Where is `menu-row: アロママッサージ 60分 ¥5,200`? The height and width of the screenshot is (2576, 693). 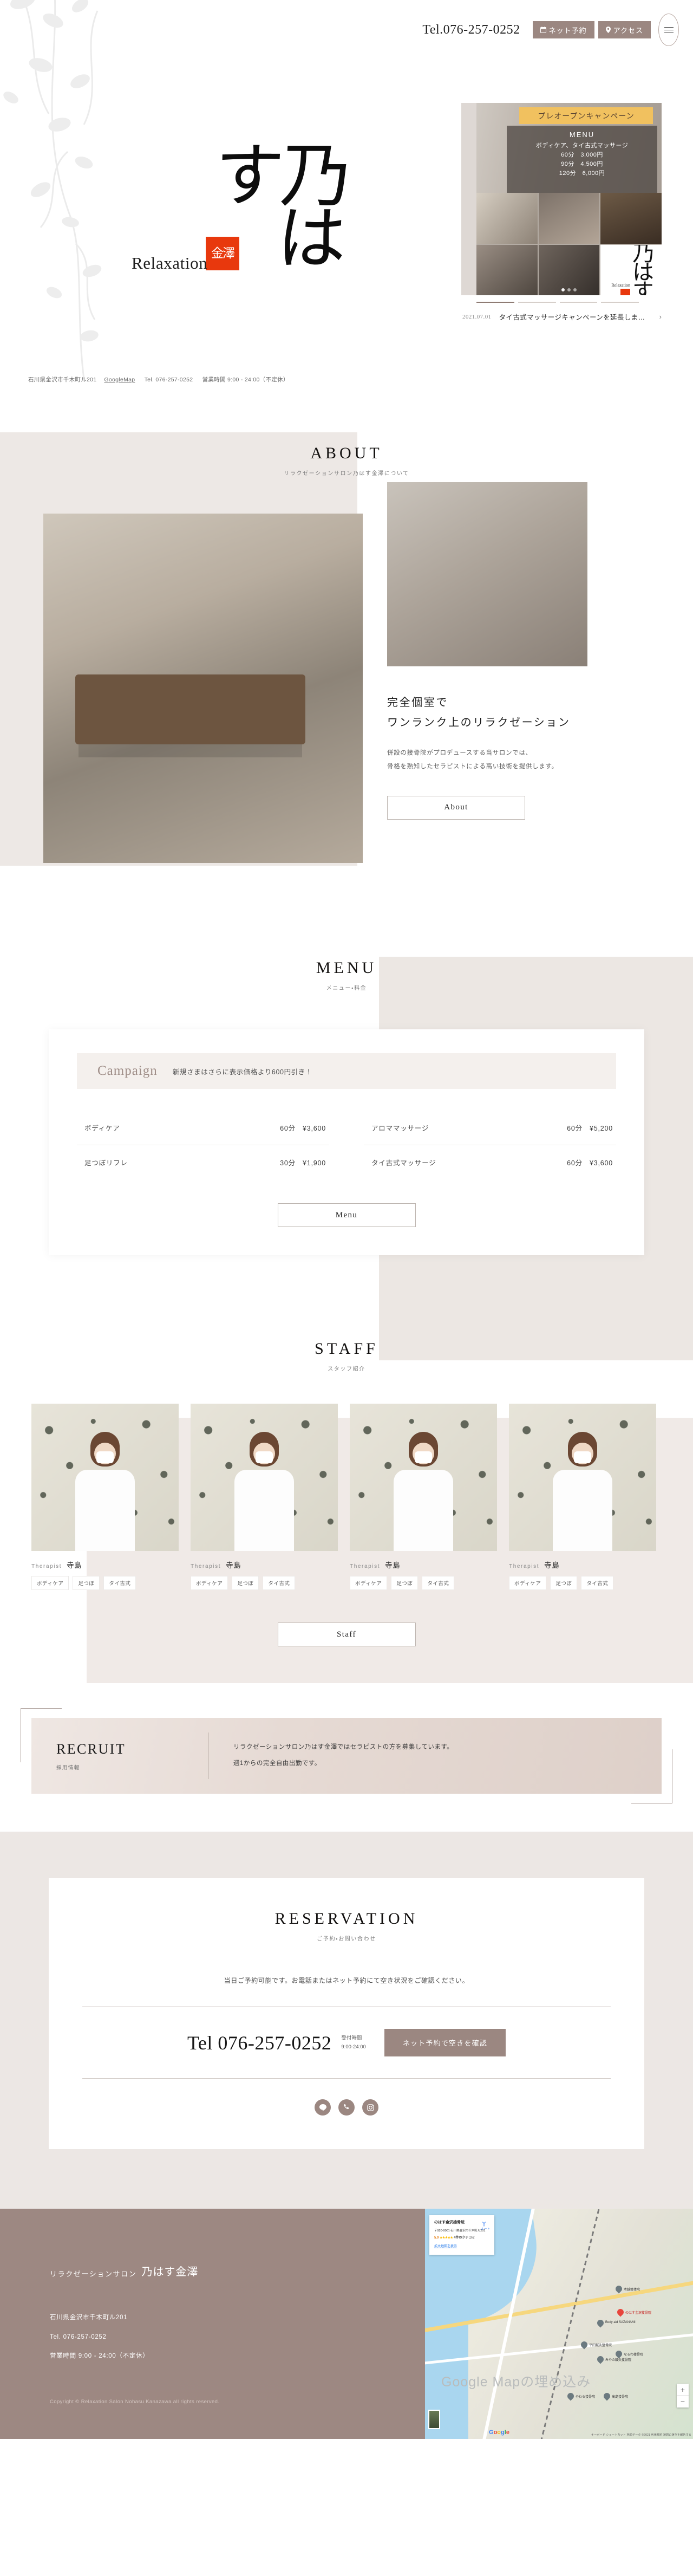
menu-row: アロママッサージ 60分 ¥5,200 is located at coordinates (490, 1128).